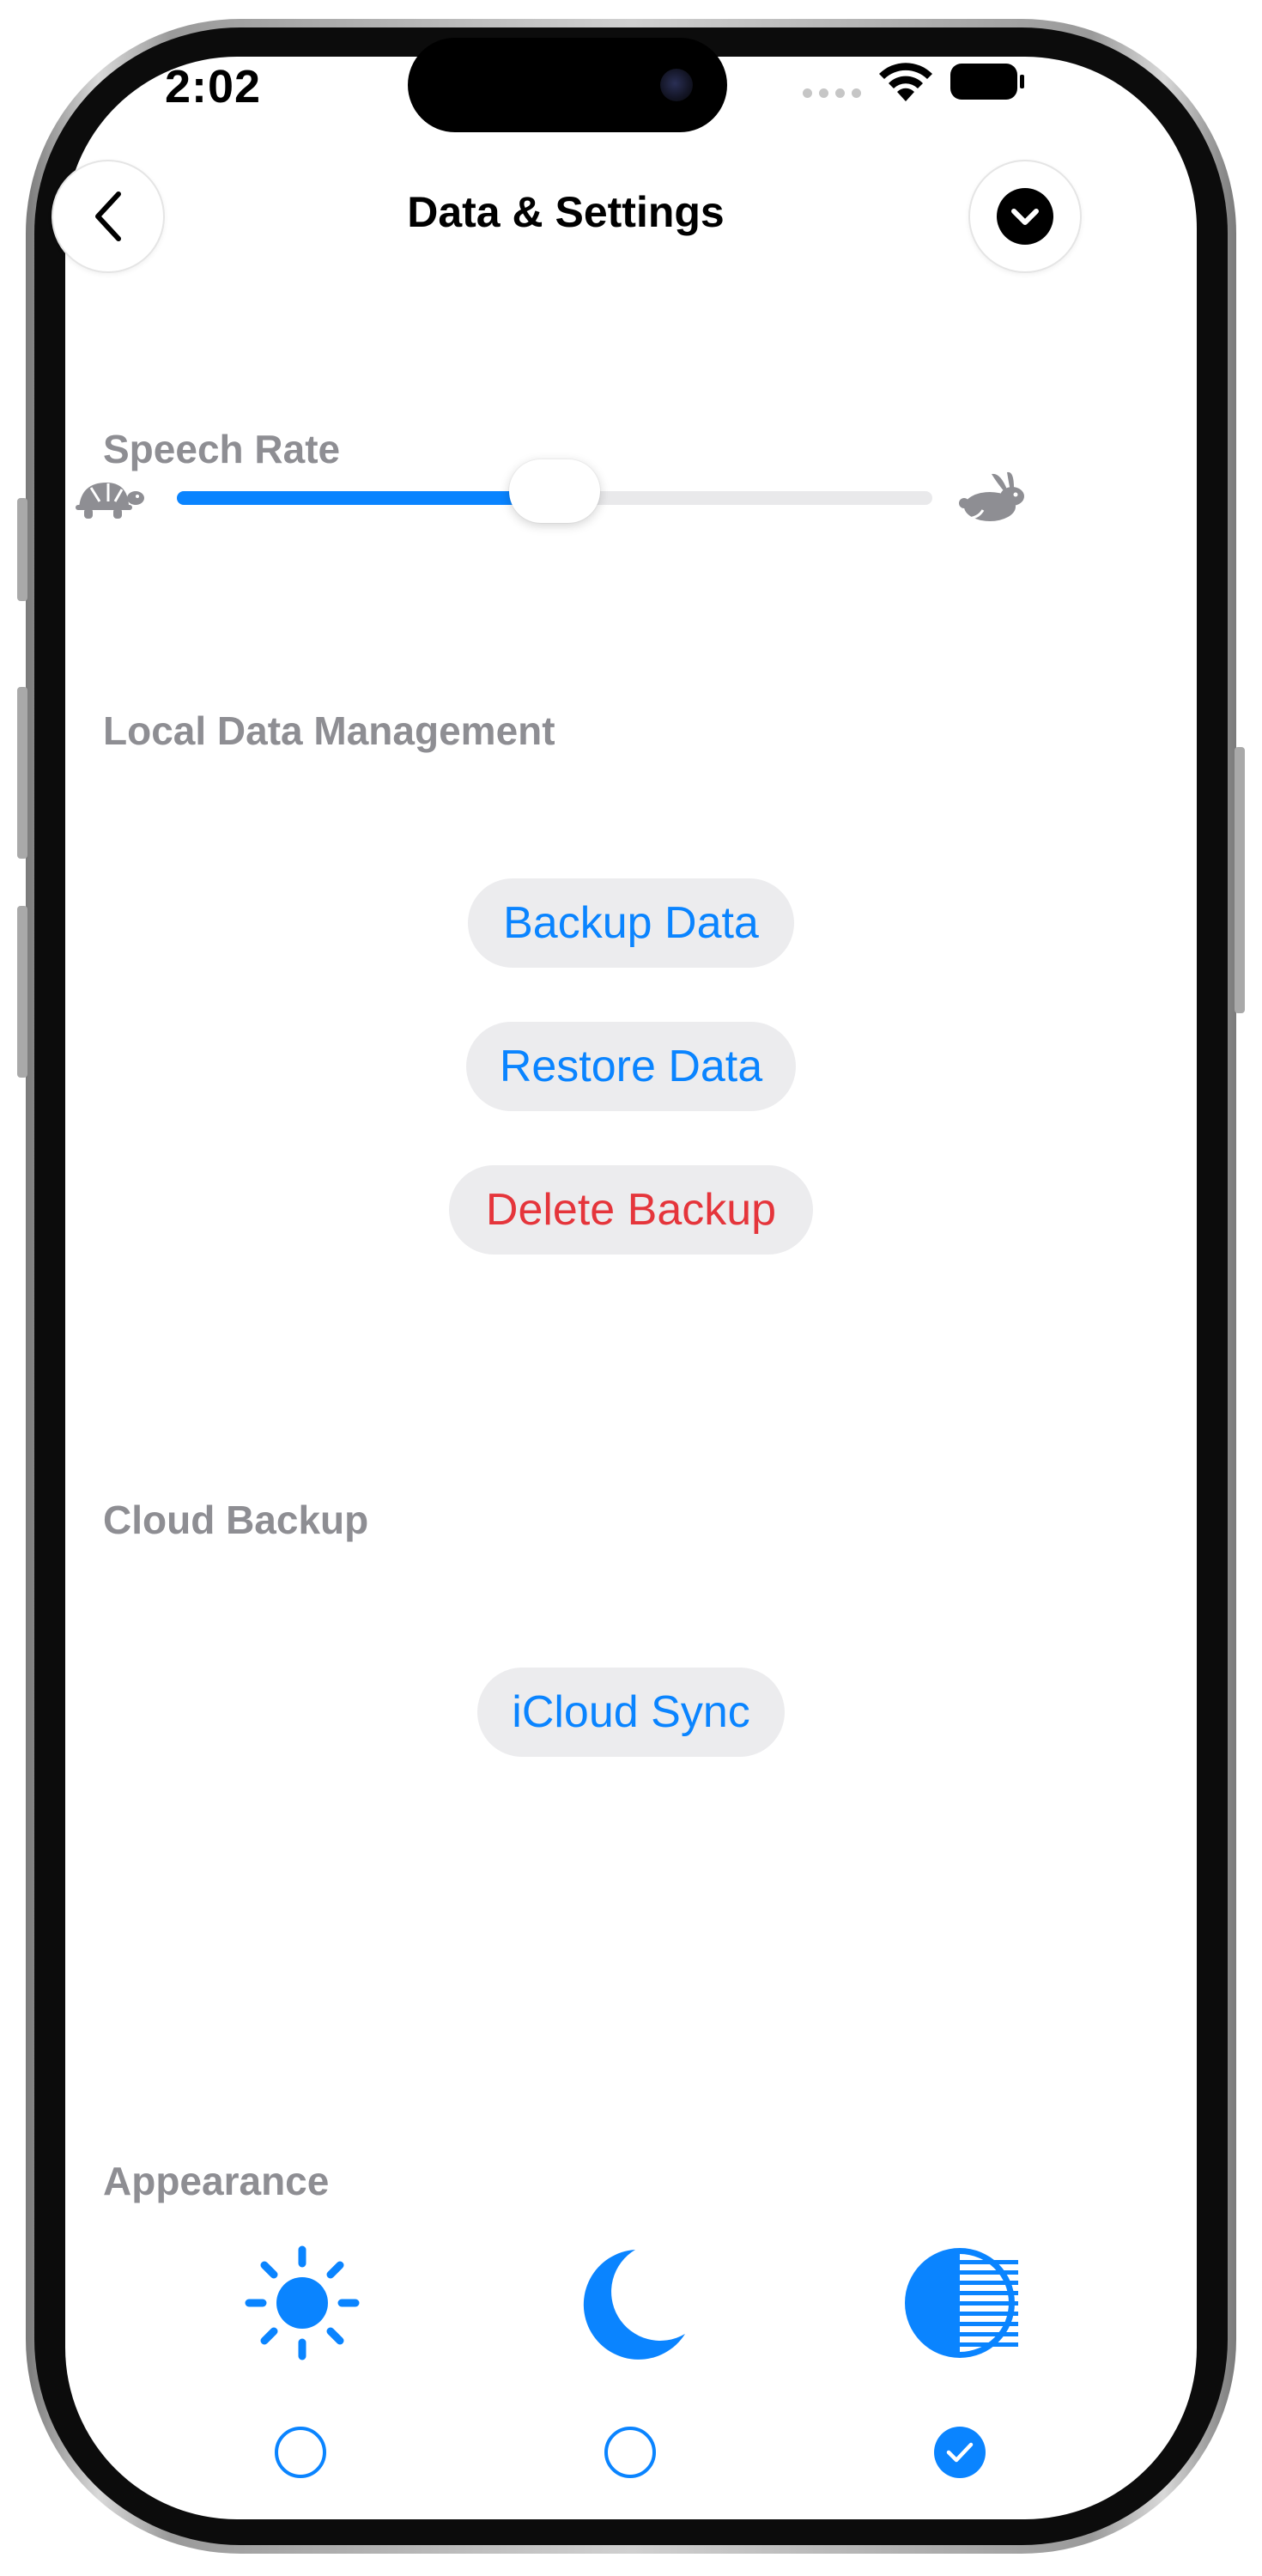  Describe the element at coordinates (992, 496) in the screenshot. I see `hare-icon` at that location.